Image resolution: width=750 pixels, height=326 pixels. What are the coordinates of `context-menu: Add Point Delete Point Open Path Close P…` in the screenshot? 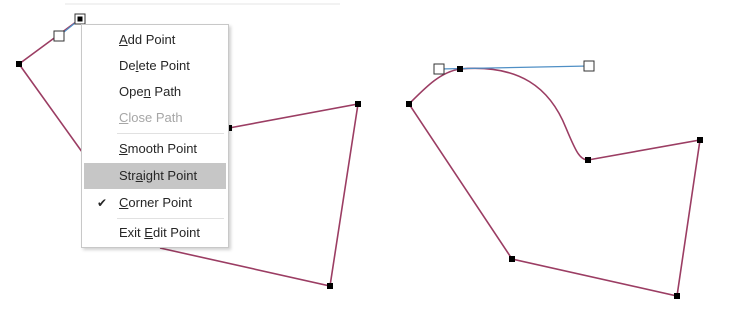 It's located at (155, 136).